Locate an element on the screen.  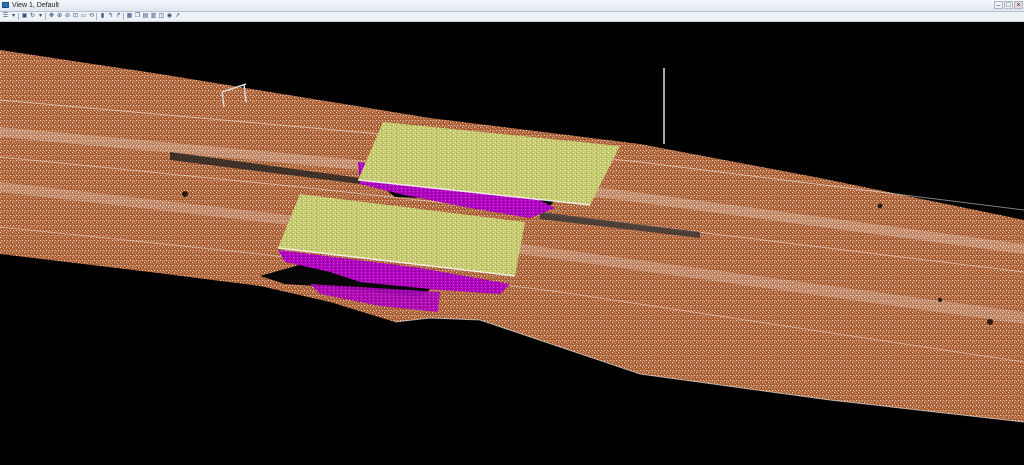
open-icon: ▣ is located at coordinates (24, 16).